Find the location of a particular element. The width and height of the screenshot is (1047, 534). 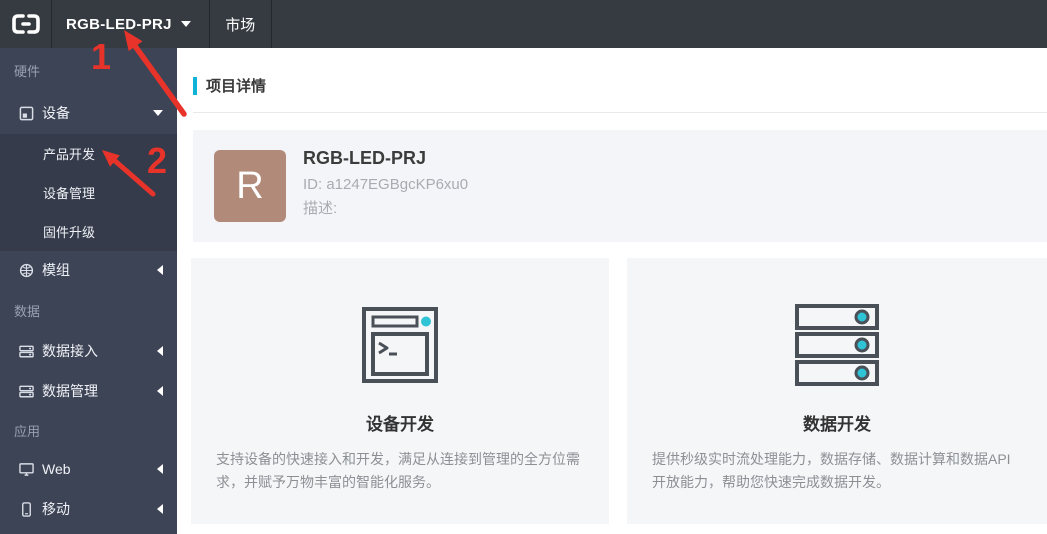

sidebar-item-label: 数据管理 is located at coordinates (70, 391).